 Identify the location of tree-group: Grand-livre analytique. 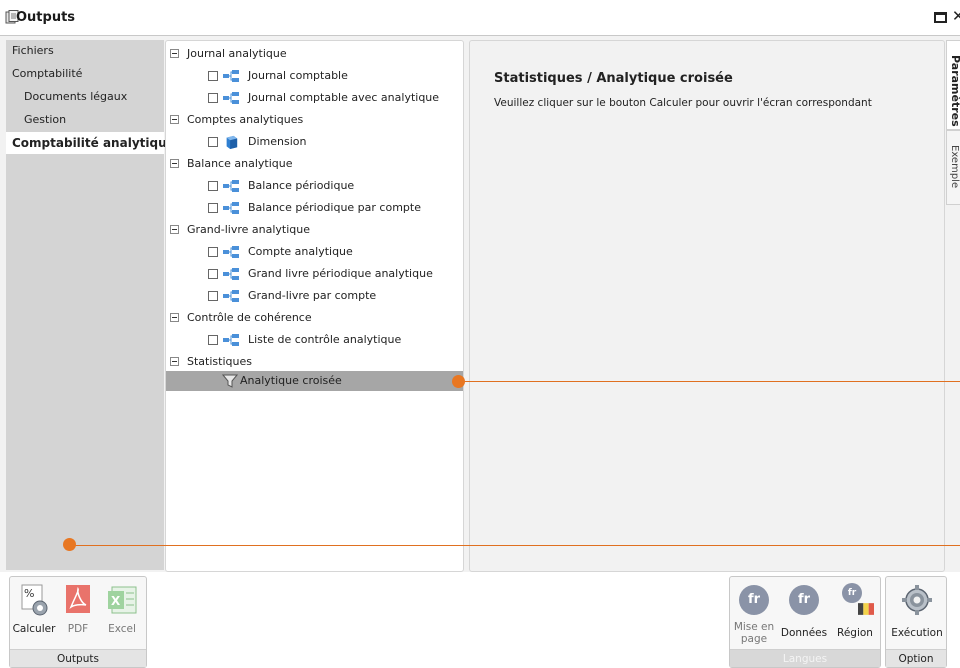
(314, 230).